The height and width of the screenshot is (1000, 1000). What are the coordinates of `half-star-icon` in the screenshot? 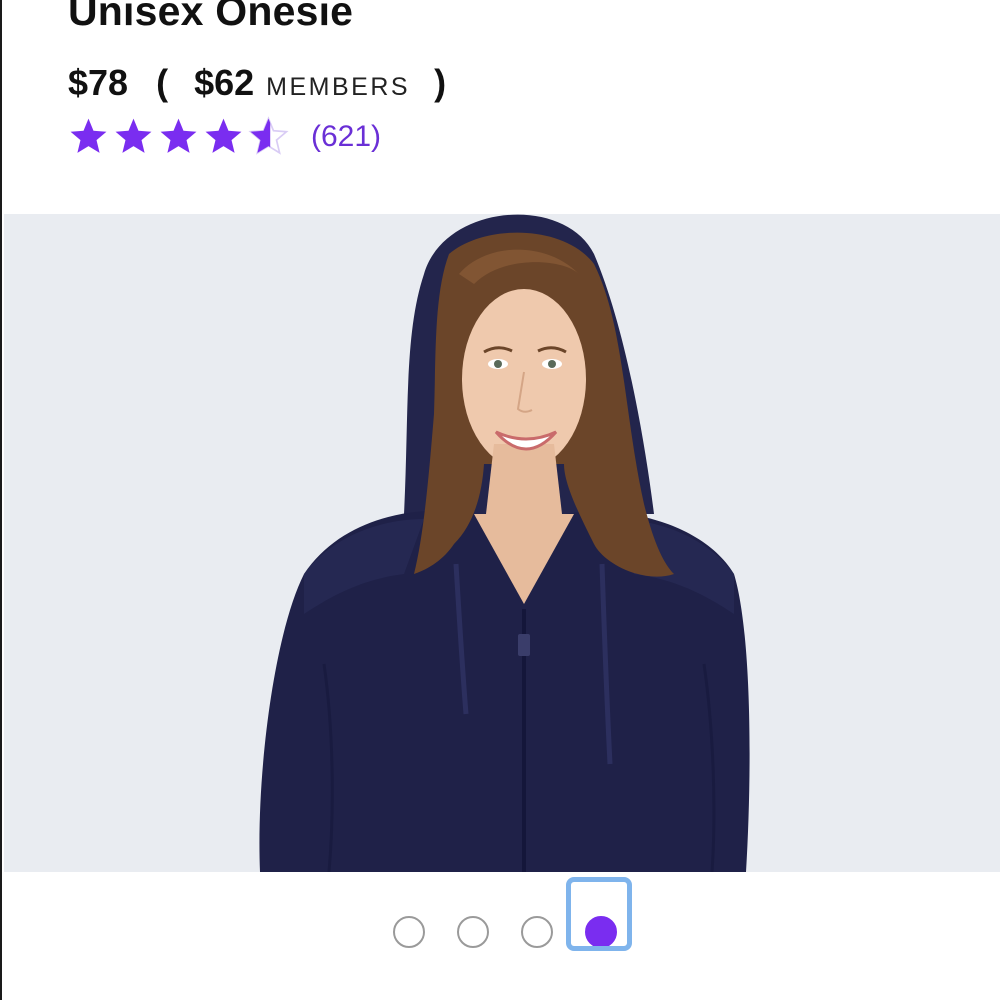 It's located at (268, 135).